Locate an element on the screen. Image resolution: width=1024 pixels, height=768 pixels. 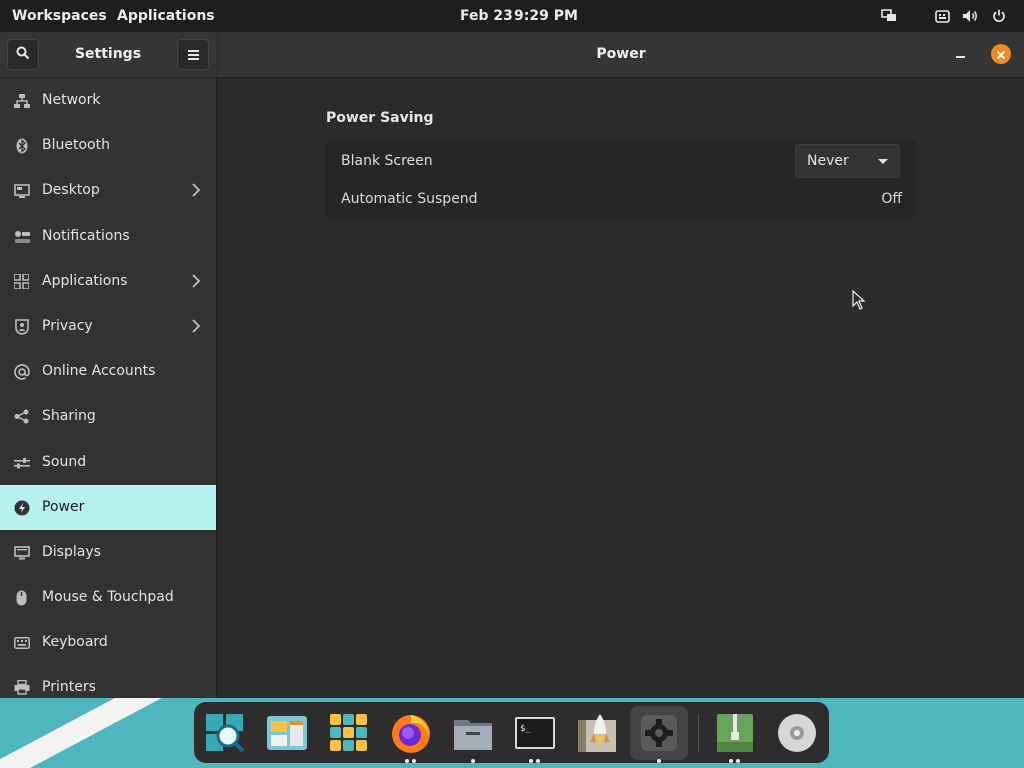
sidebar-item-sharing: Sharing is located at coordinates (108, 416).